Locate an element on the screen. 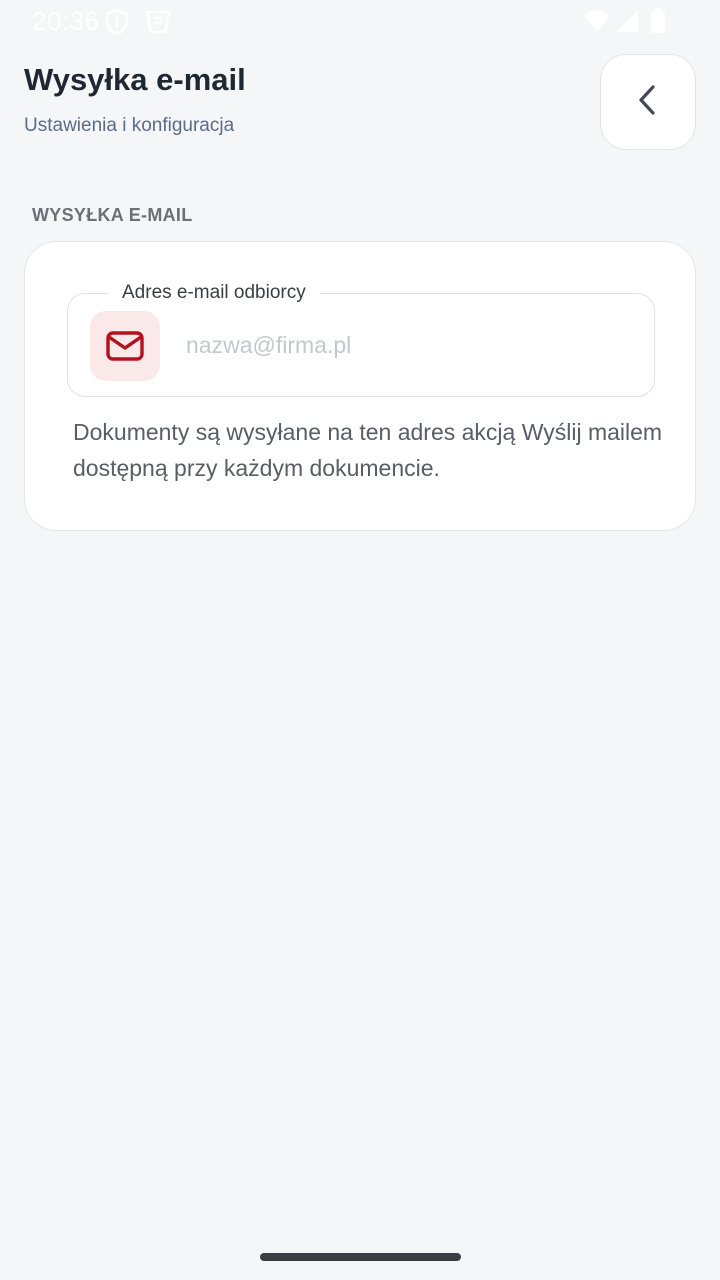 The width and height of the screenshot is (720, 1280). email-input is located at coordinates (406, 345).